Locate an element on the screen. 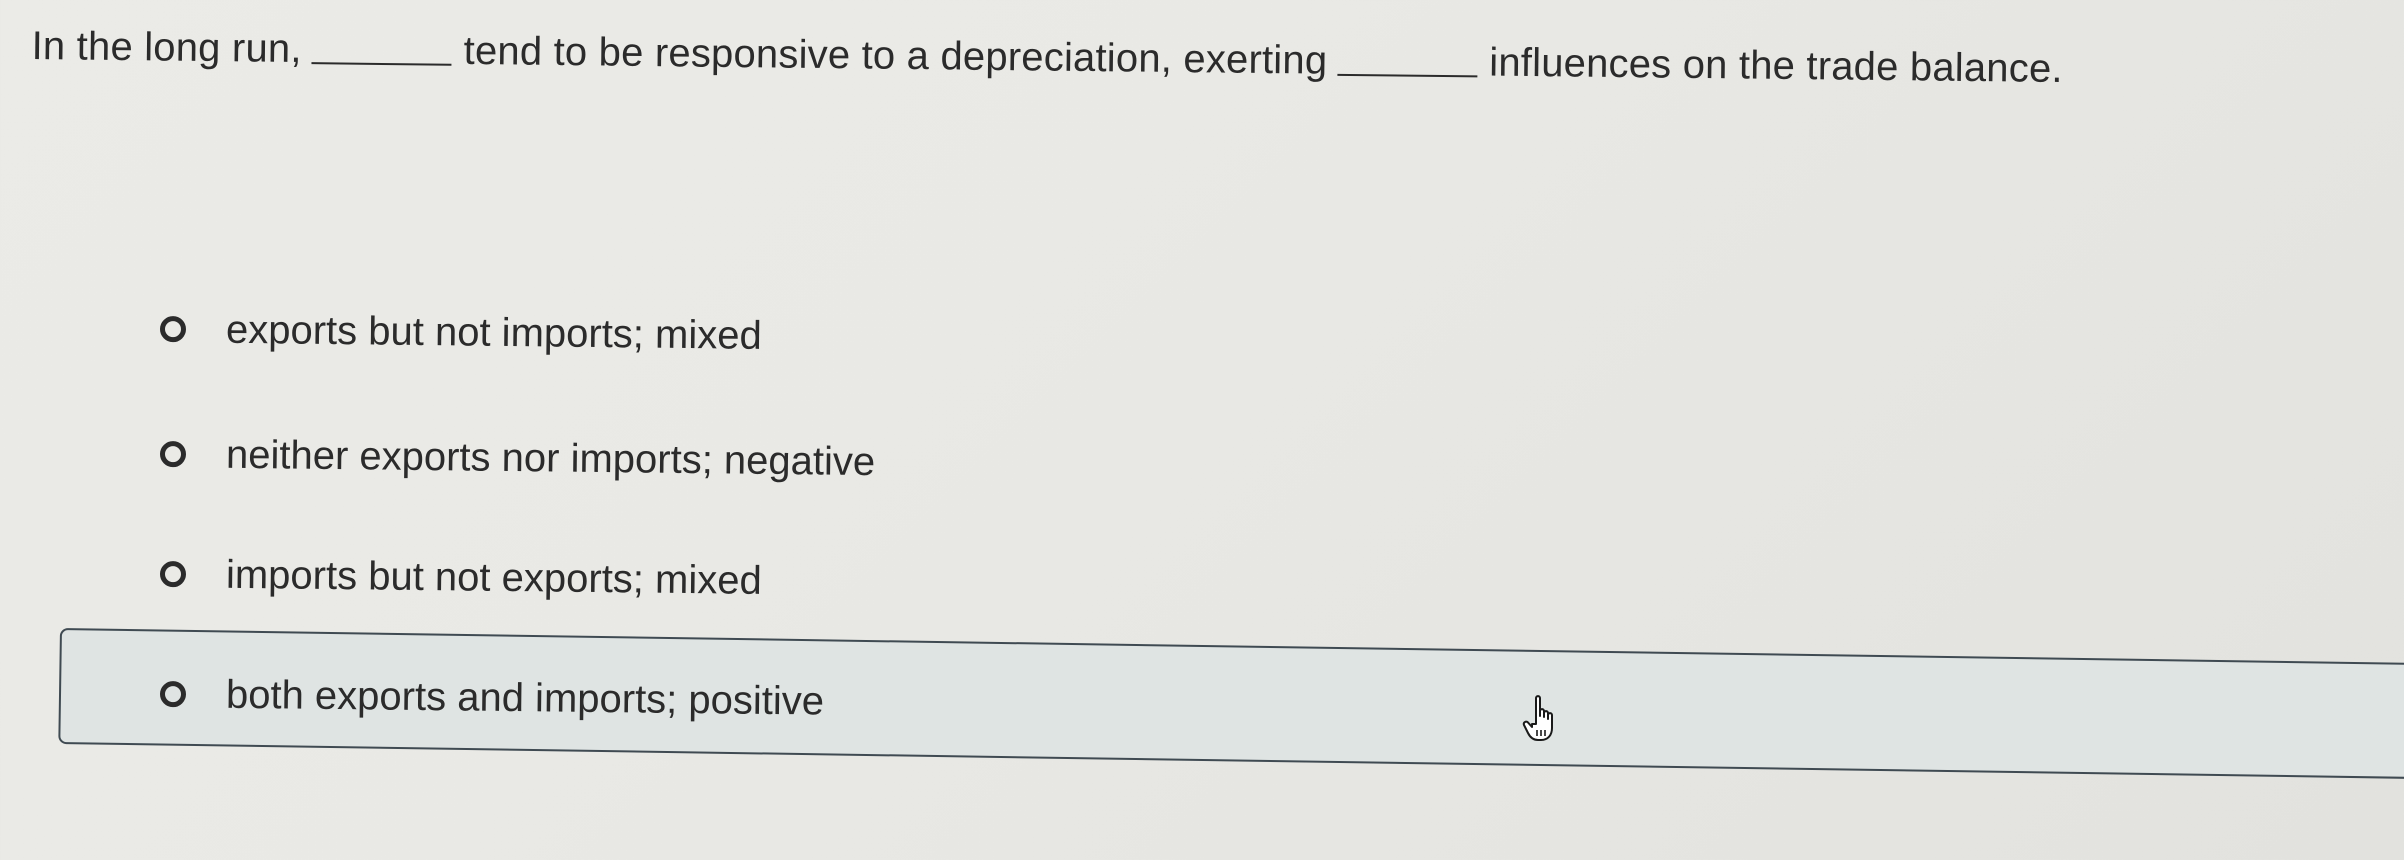 Image resolution: width=2404 pixels, height=860 pixels. hand-pointer-icon is located at coordinates (1537, 718).